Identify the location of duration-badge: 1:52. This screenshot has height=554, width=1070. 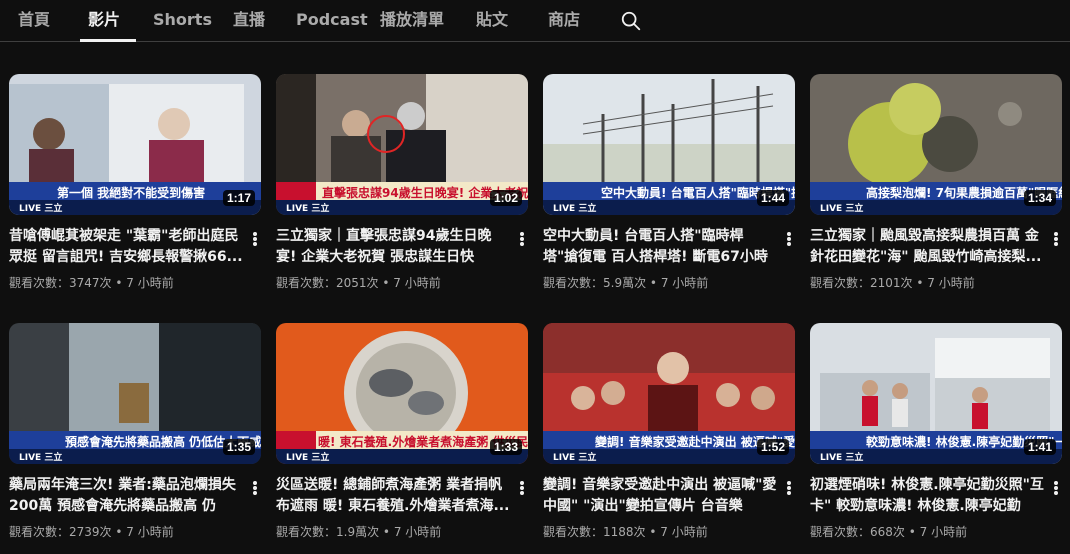
(772, 447).